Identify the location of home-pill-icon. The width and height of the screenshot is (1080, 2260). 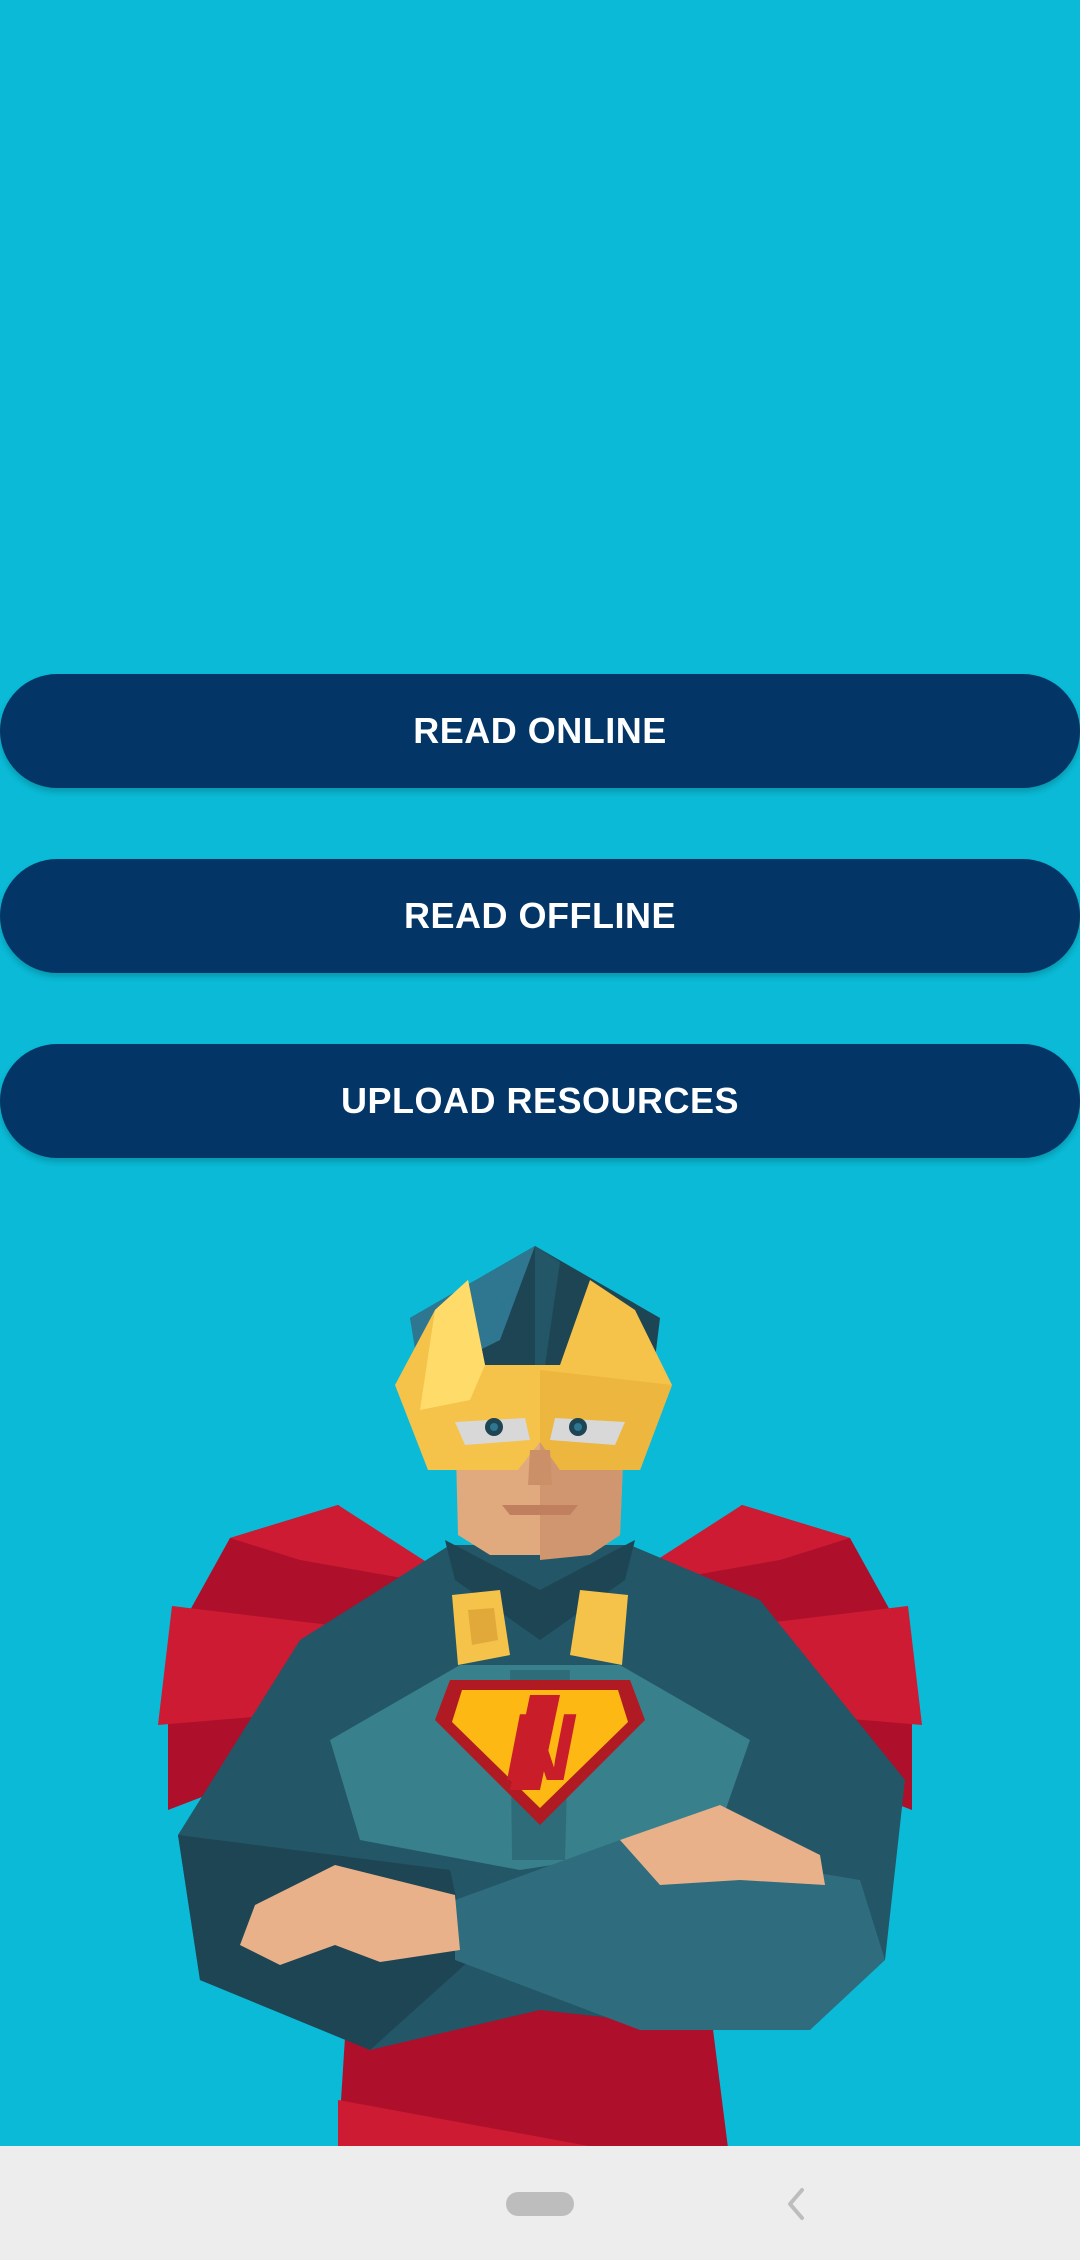
(540, 2204).